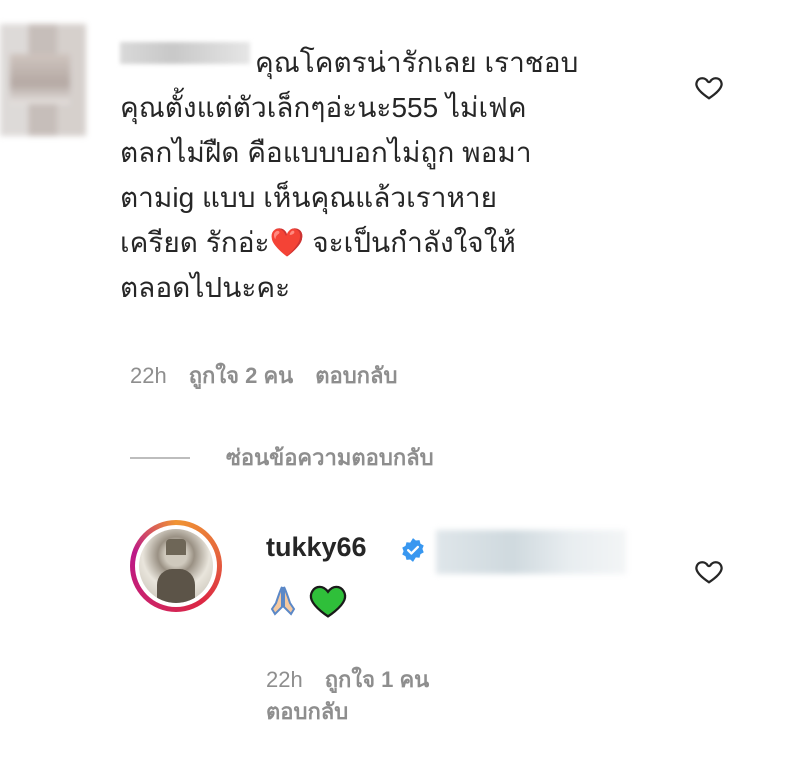 This screenshot has height=763, width=800. I want to click on reply-avatar, so click(176, 566).